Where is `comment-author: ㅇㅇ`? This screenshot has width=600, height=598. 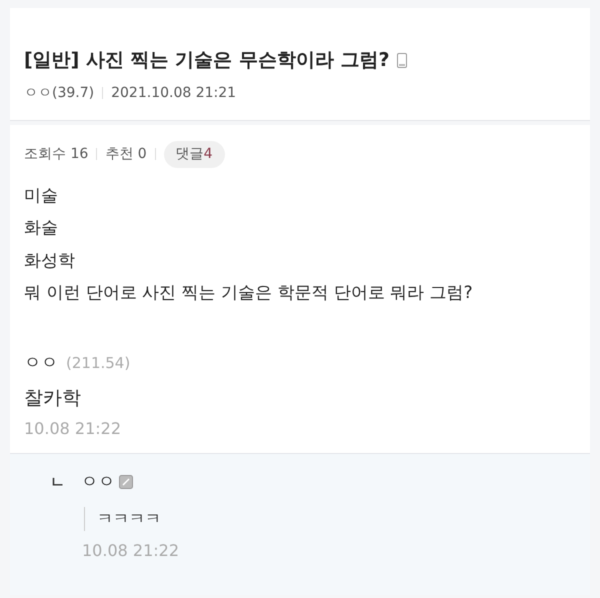
comment-author: ㅇㅇ is located at coordinates (41, 363).